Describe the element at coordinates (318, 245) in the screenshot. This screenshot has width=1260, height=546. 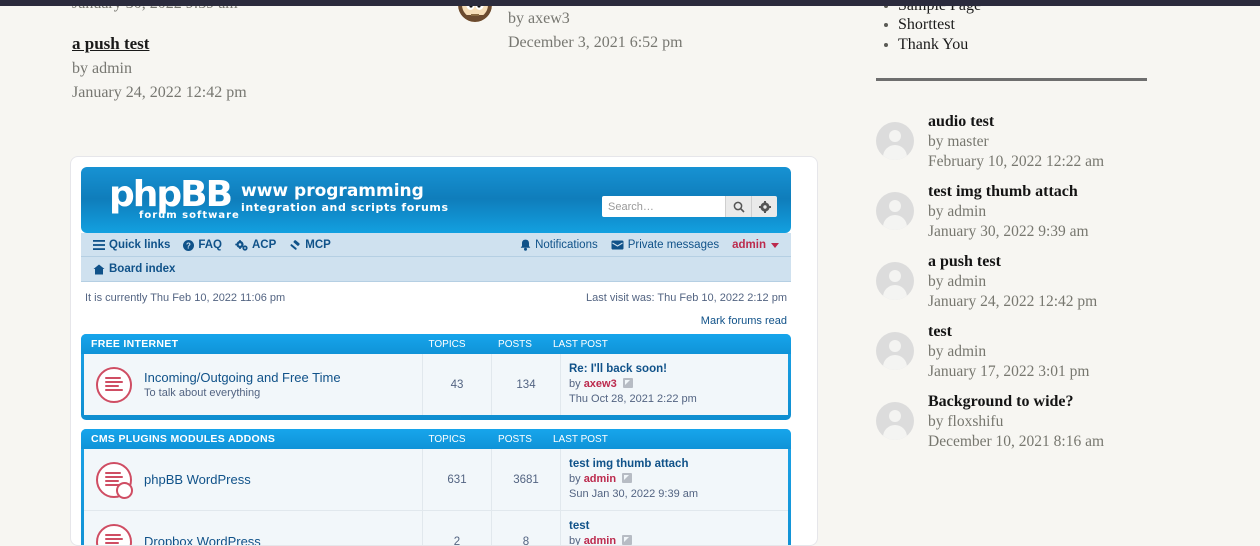
I see `nav-label: MCP` at that location.